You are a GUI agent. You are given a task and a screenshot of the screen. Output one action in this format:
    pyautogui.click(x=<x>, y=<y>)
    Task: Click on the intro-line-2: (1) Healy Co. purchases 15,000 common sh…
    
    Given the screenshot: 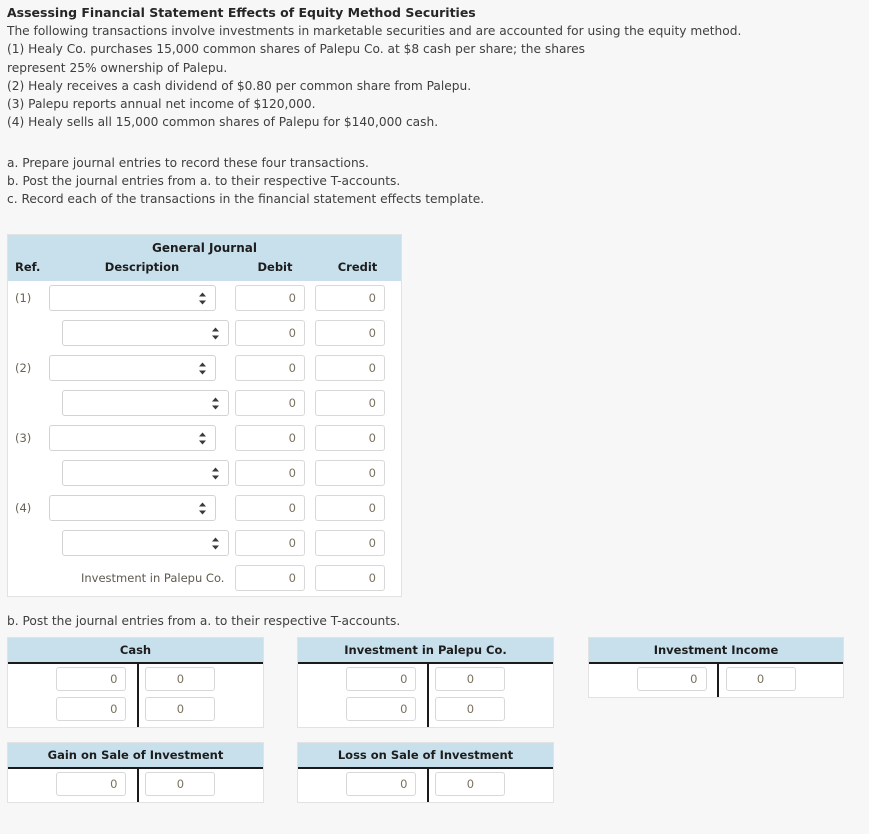 What is the action you would take?
    pyautogui.click(x=296, y=49)
    